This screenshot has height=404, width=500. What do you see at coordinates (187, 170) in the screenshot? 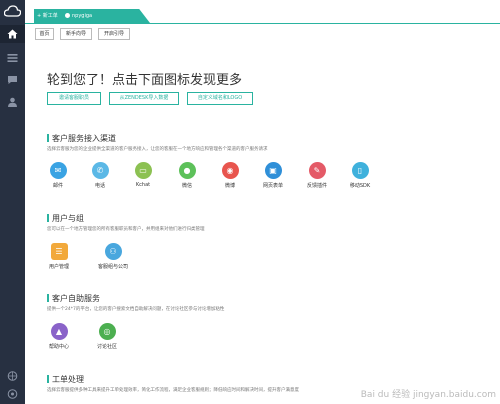
I see `wechat-icon: ●` at bounding box center [187, 170].